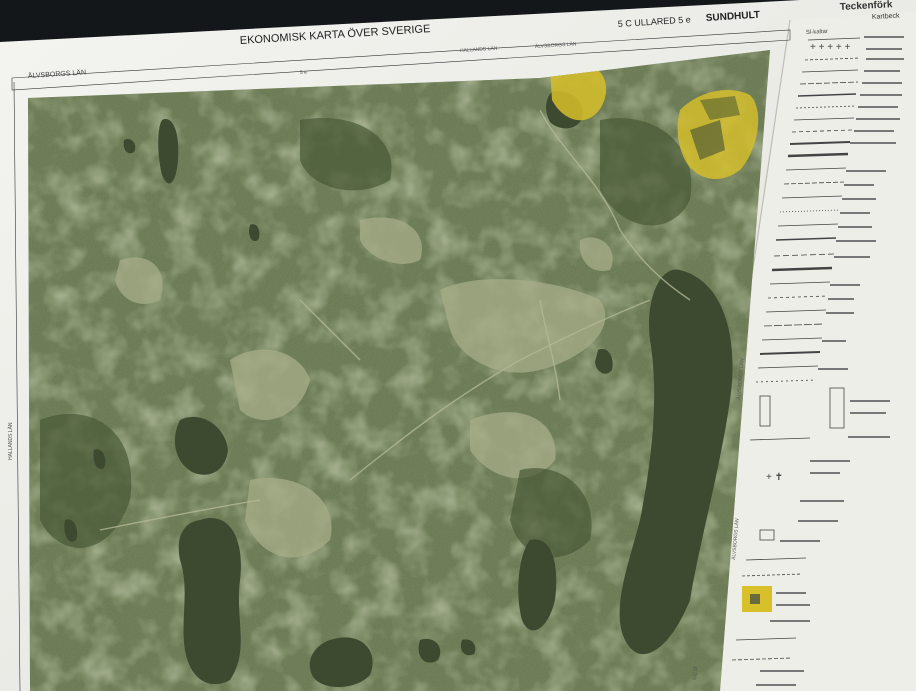  What do you see at coordinates (886, 17) in the screenshot?
I see `legend-header-2: Kartbeck` at bounding box center [886, 17].